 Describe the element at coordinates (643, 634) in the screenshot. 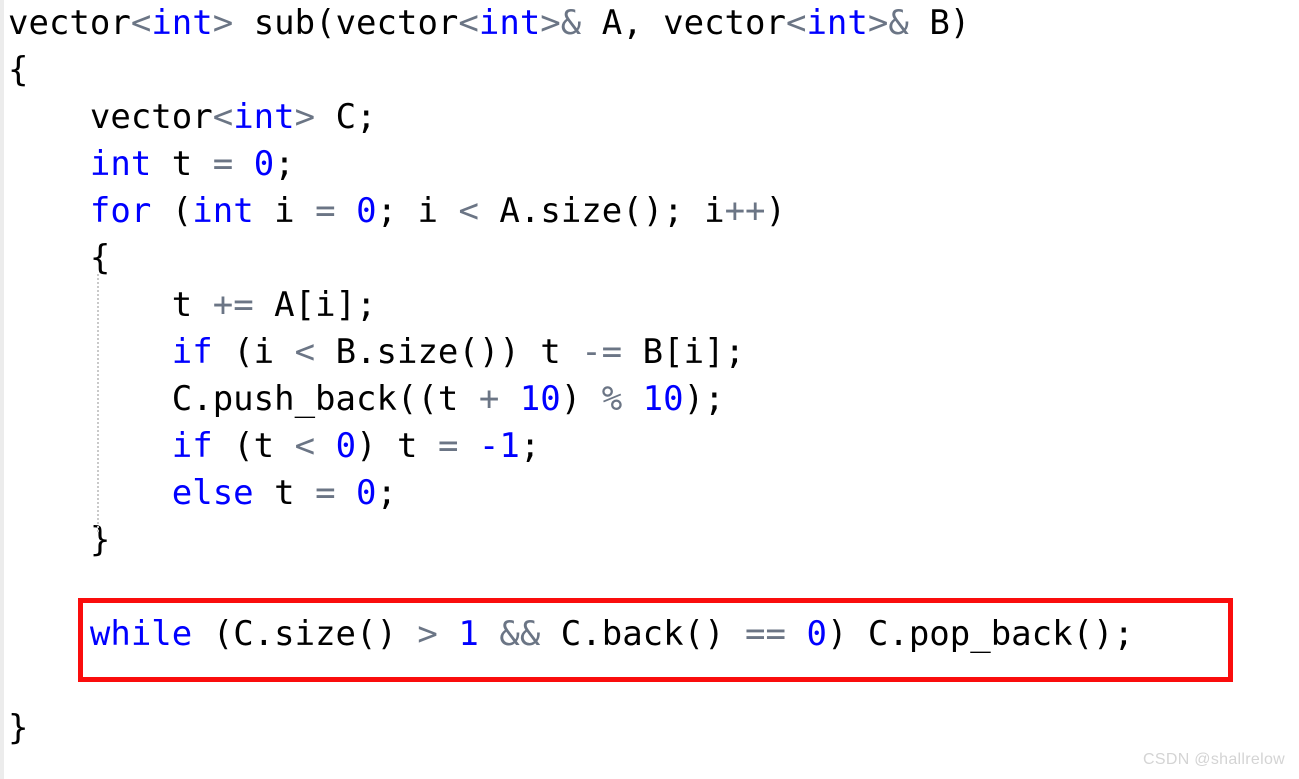

I see `code-token: C.back()` at that location.